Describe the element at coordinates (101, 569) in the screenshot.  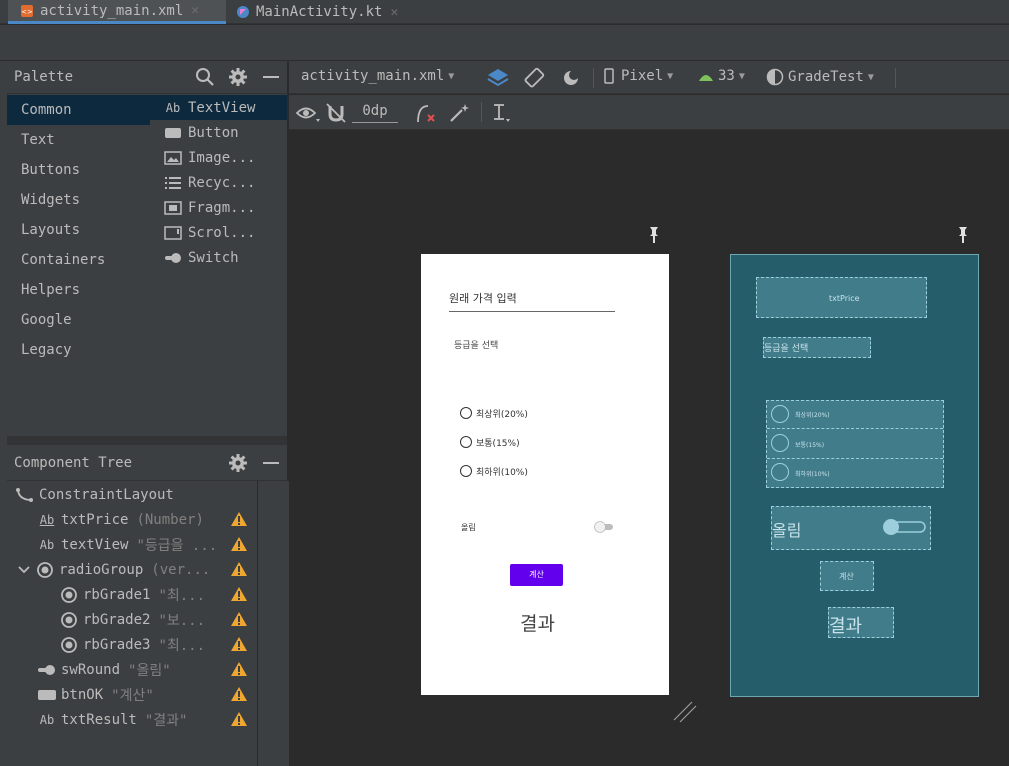
I see `tree-row-name: radioGroup` at that location.